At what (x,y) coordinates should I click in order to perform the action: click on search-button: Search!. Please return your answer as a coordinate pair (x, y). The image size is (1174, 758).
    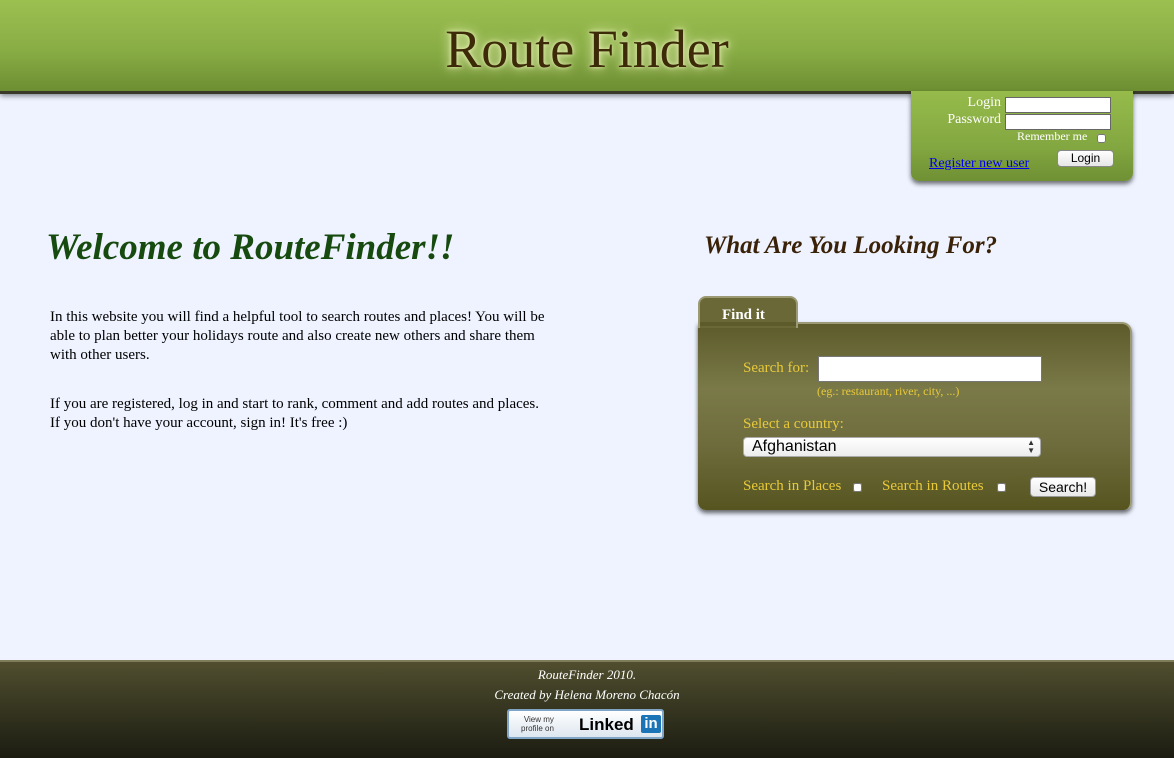
    Looking at the image, I should click on (1063, 487).